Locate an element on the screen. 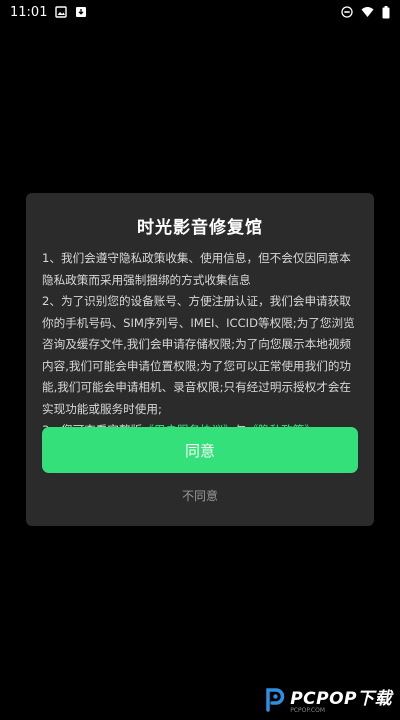  status-bar-left: 11:01 is located at coordinates (48, 12).